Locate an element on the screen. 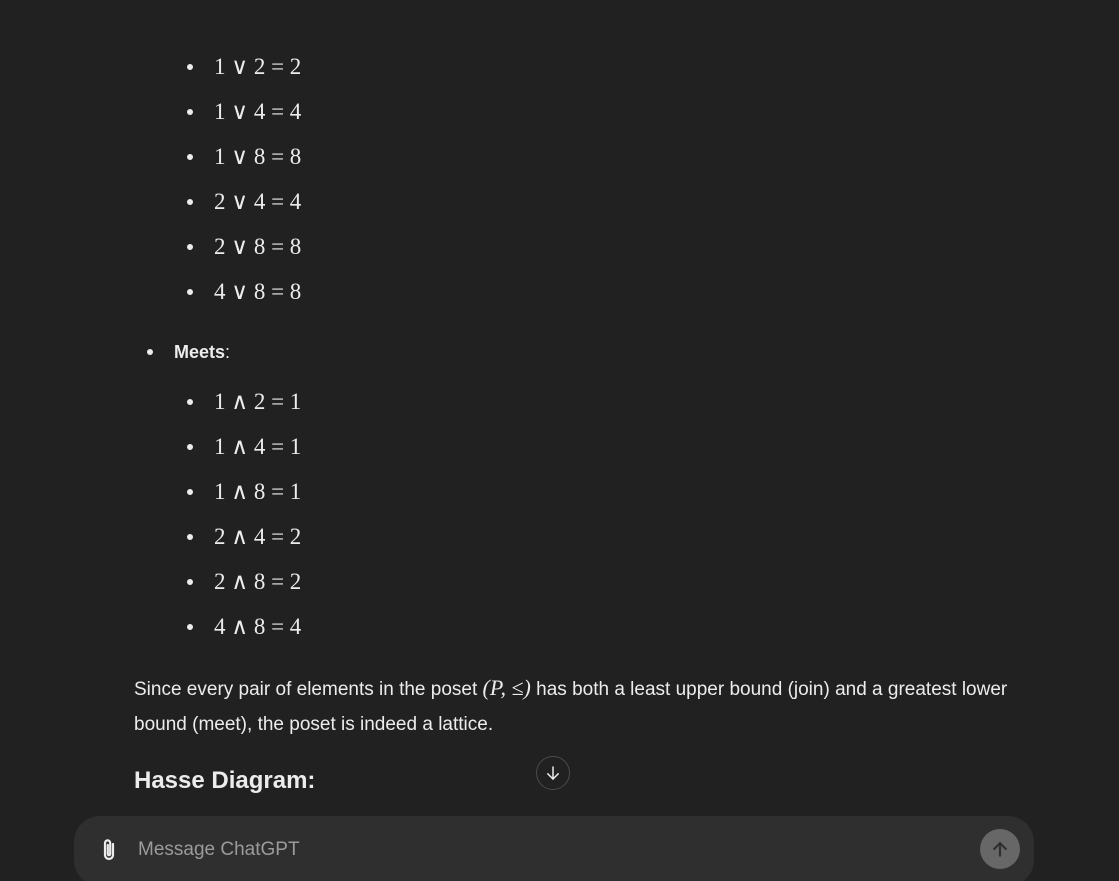  message-composer is located at coordinates (554, 848).